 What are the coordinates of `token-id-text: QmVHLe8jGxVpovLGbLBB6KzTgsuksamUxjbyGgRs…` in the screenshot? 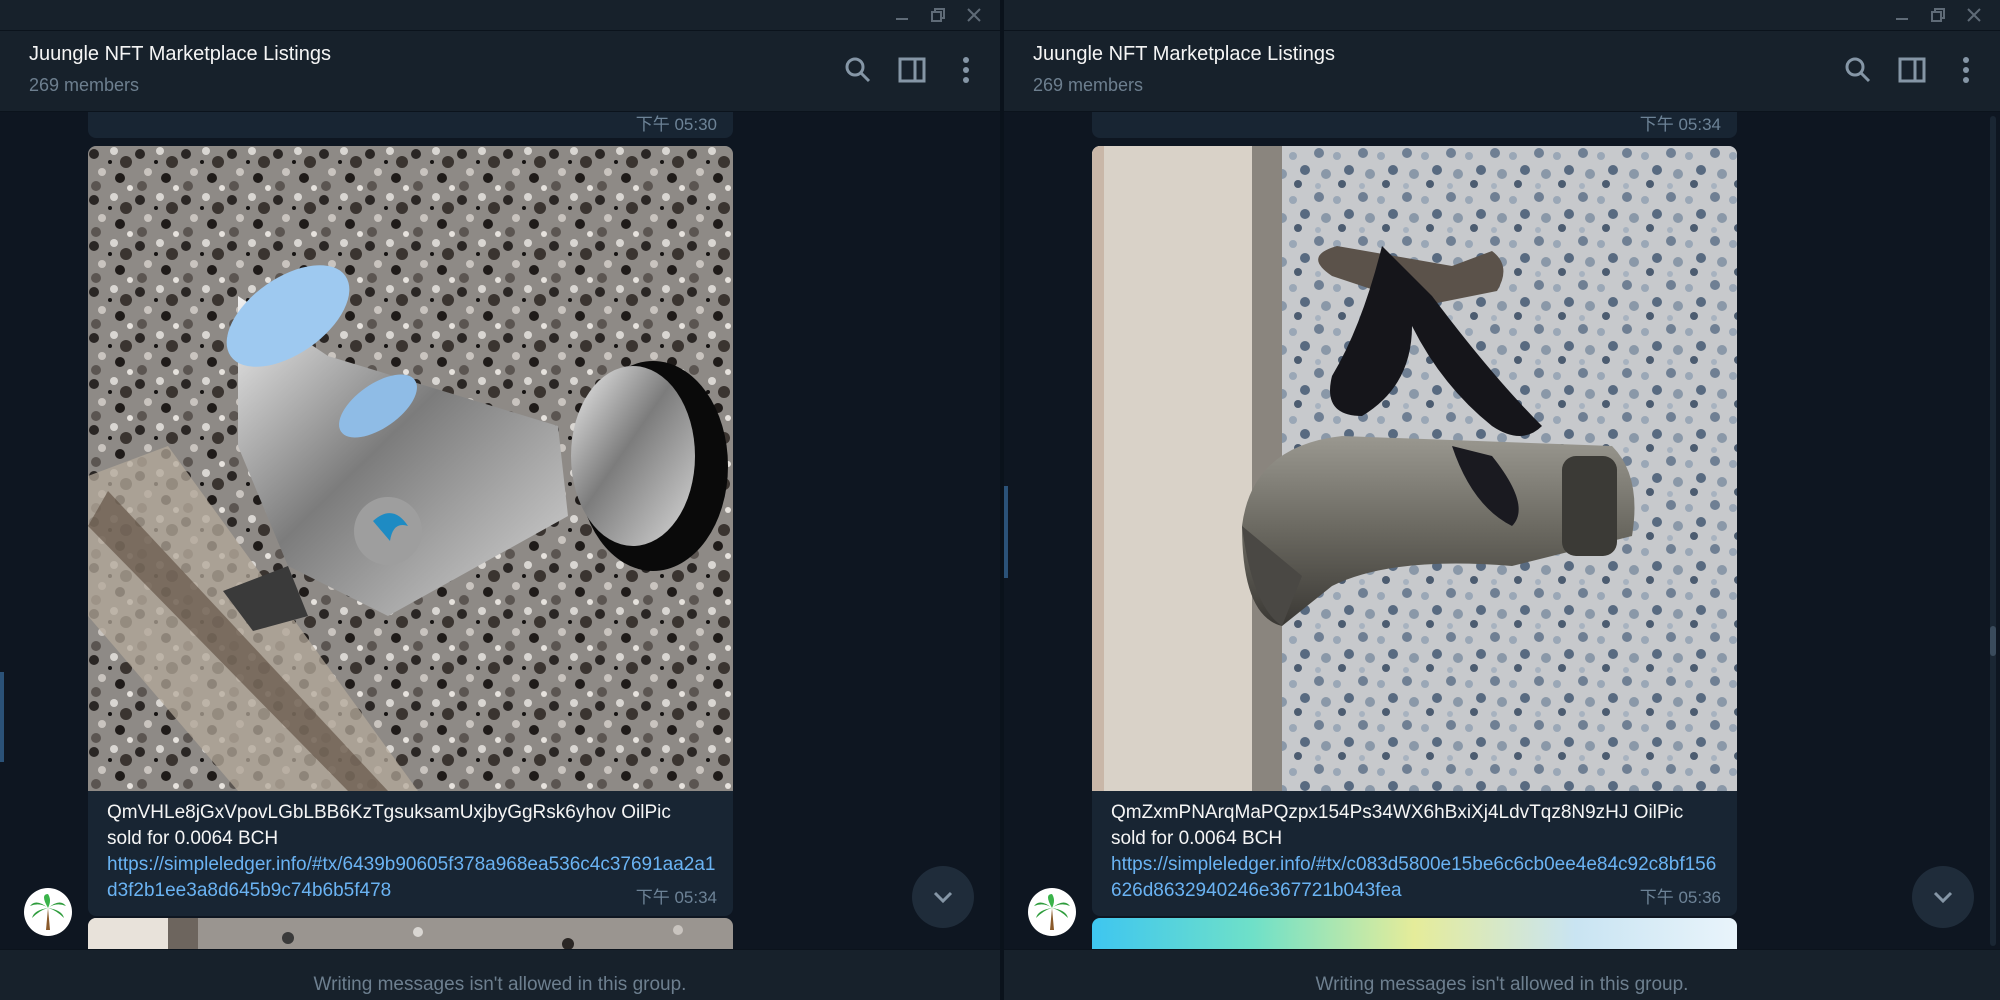 It's located at (389, 812).